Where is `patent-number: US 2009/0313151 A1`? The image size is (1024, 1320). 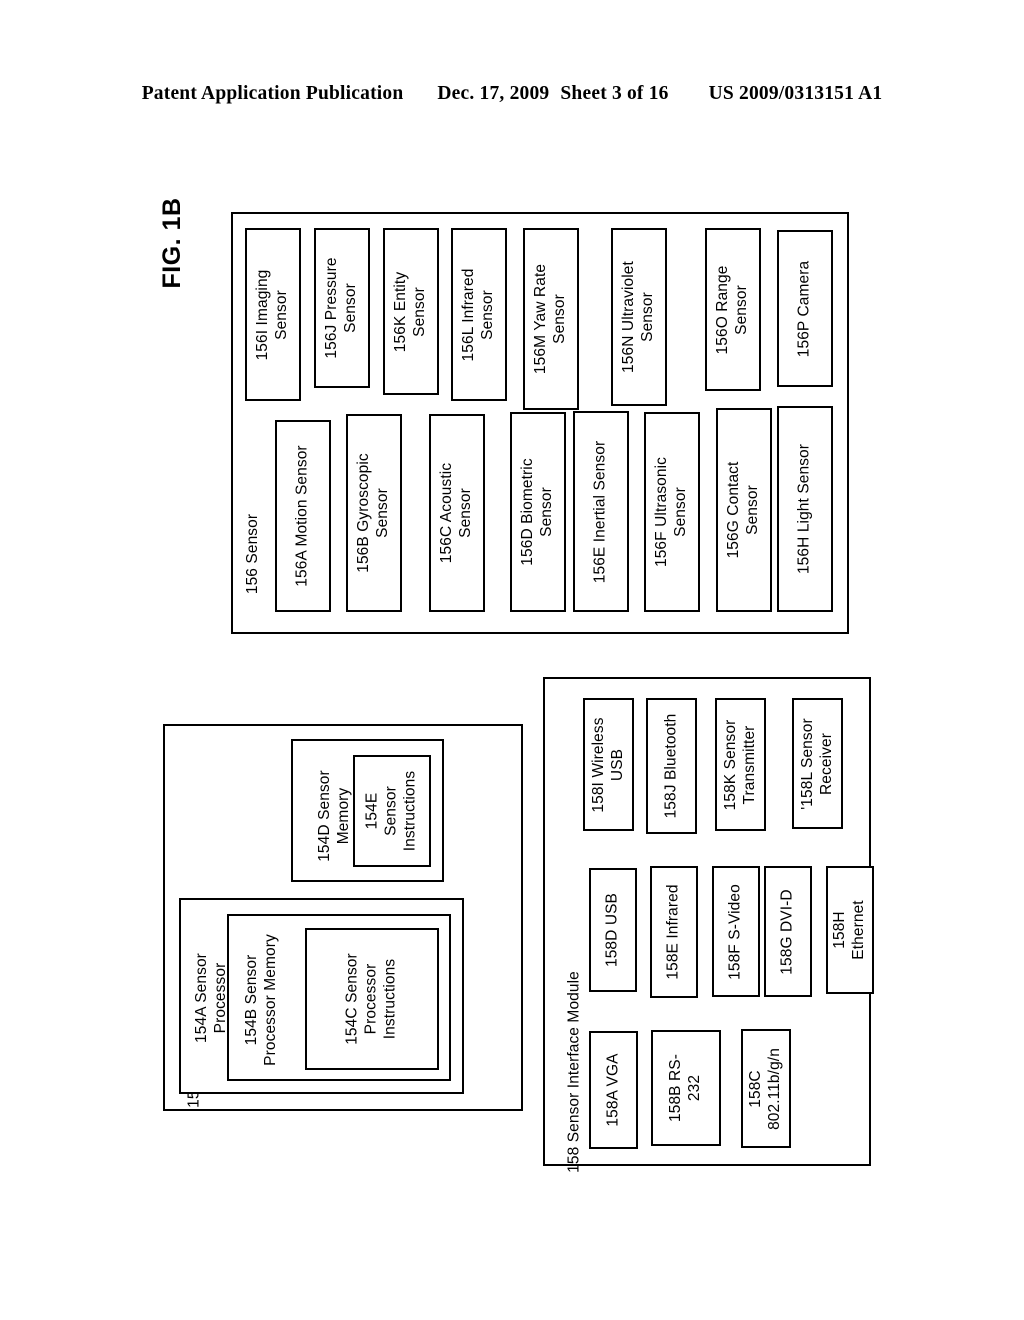
patent-number: US 2009/0313151 A1 is located at coordinates (795, 93).